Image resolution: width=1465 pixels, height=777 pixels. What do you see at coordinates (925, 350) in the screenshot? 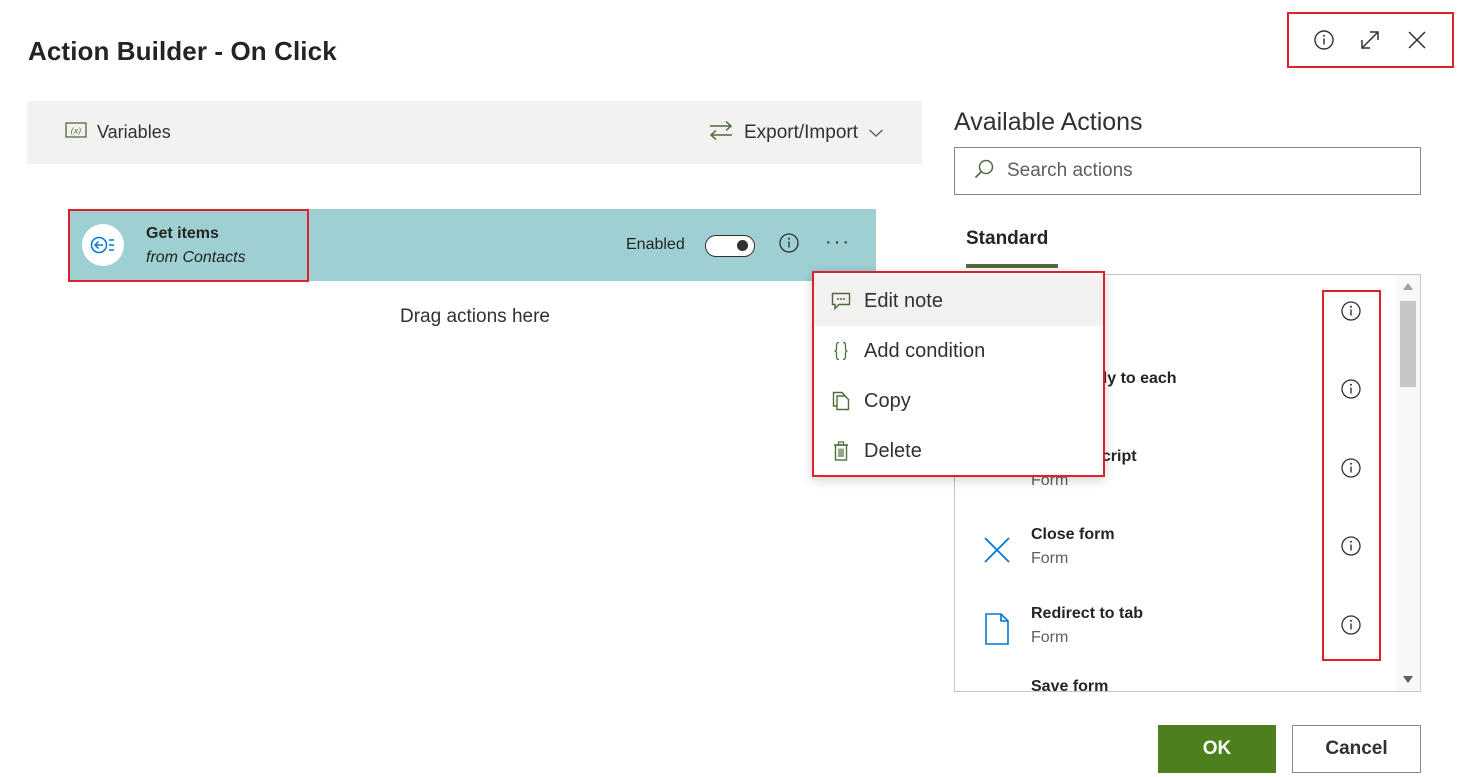
I see `menu-item-label: Add condition` at bounding box center [925, 350].